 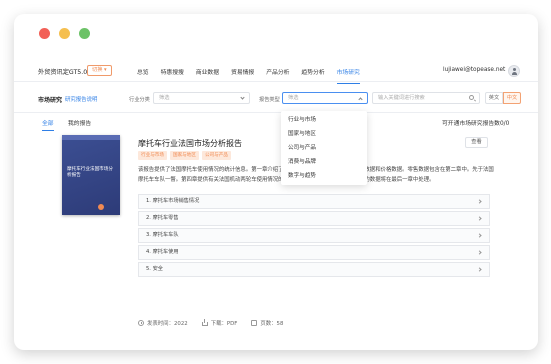 I want to click on dropdown-option-country-region: 国家与地区, so click(x=324, y=134).